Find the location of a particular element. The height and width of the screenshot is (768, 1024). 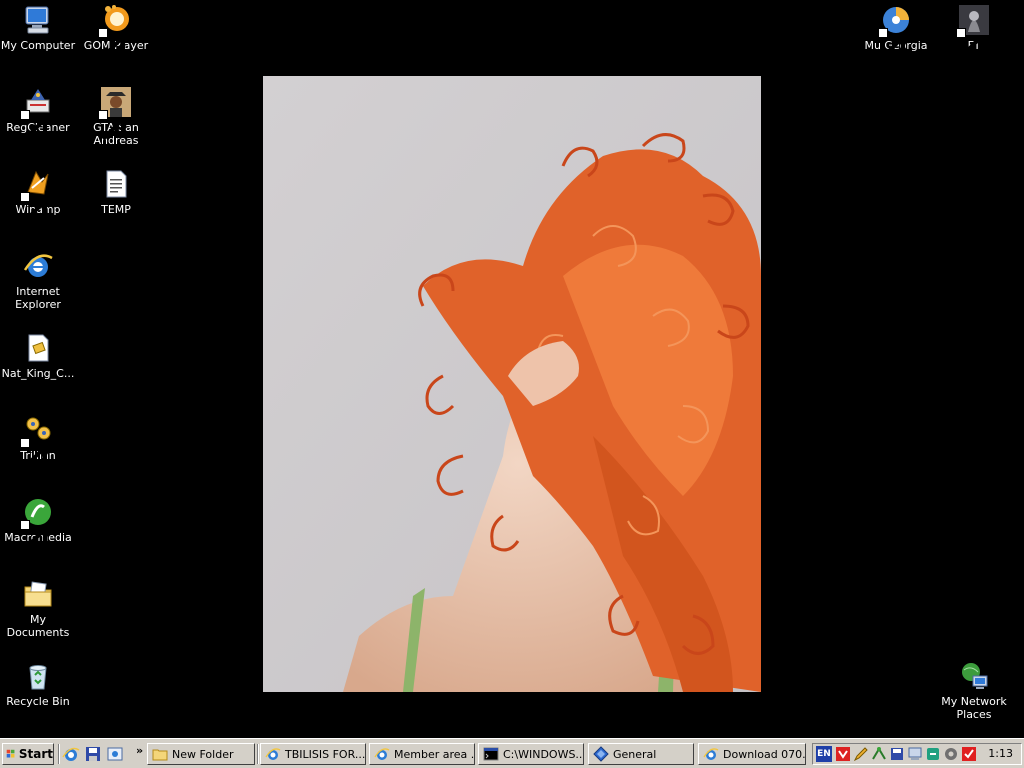

desktop-icon-label: My Computer is located at coordinates (38, 45).